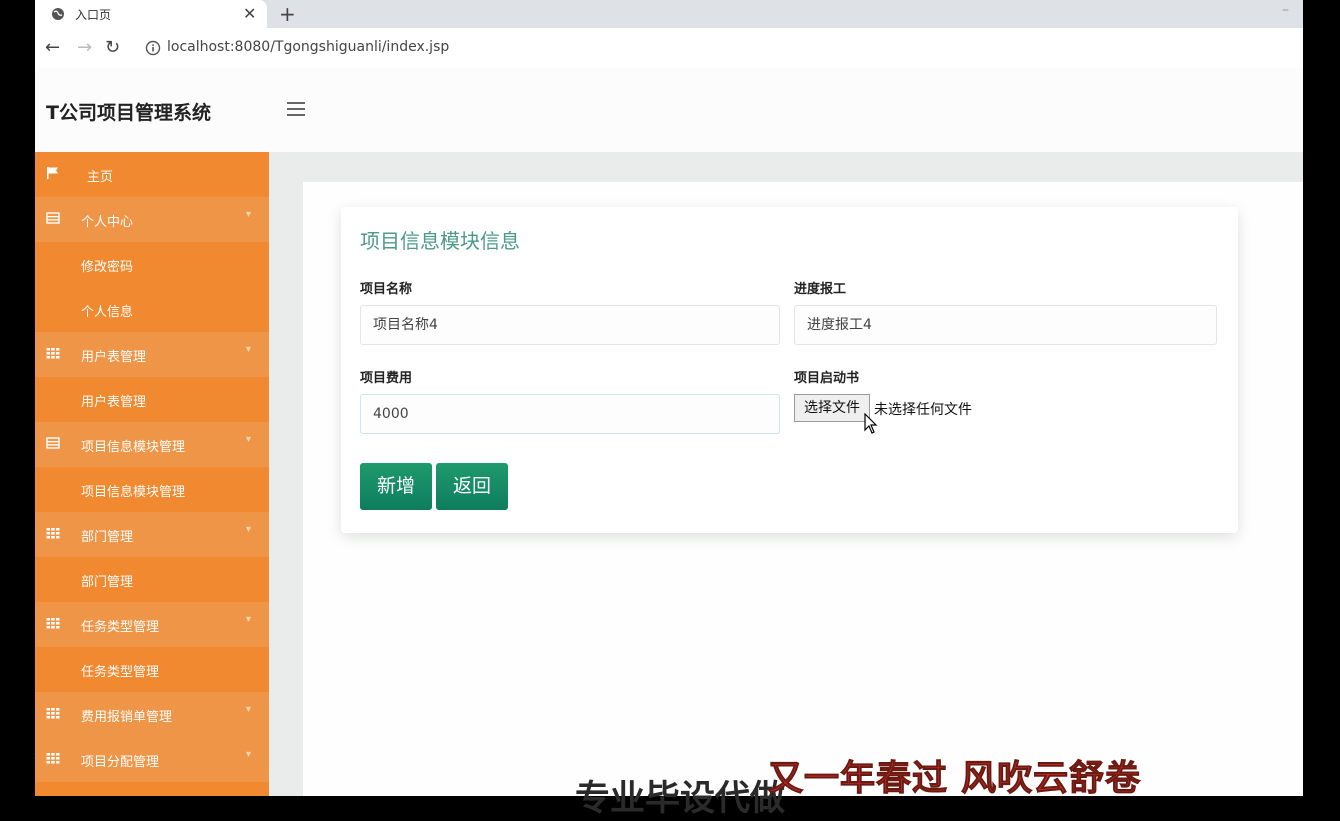 This screenshot has width=1340, height=821. What do you see at coordinates (832, 408) in the screenshot?
I see `choose-file-button: 选择文件` at bounding box center [832, 408].